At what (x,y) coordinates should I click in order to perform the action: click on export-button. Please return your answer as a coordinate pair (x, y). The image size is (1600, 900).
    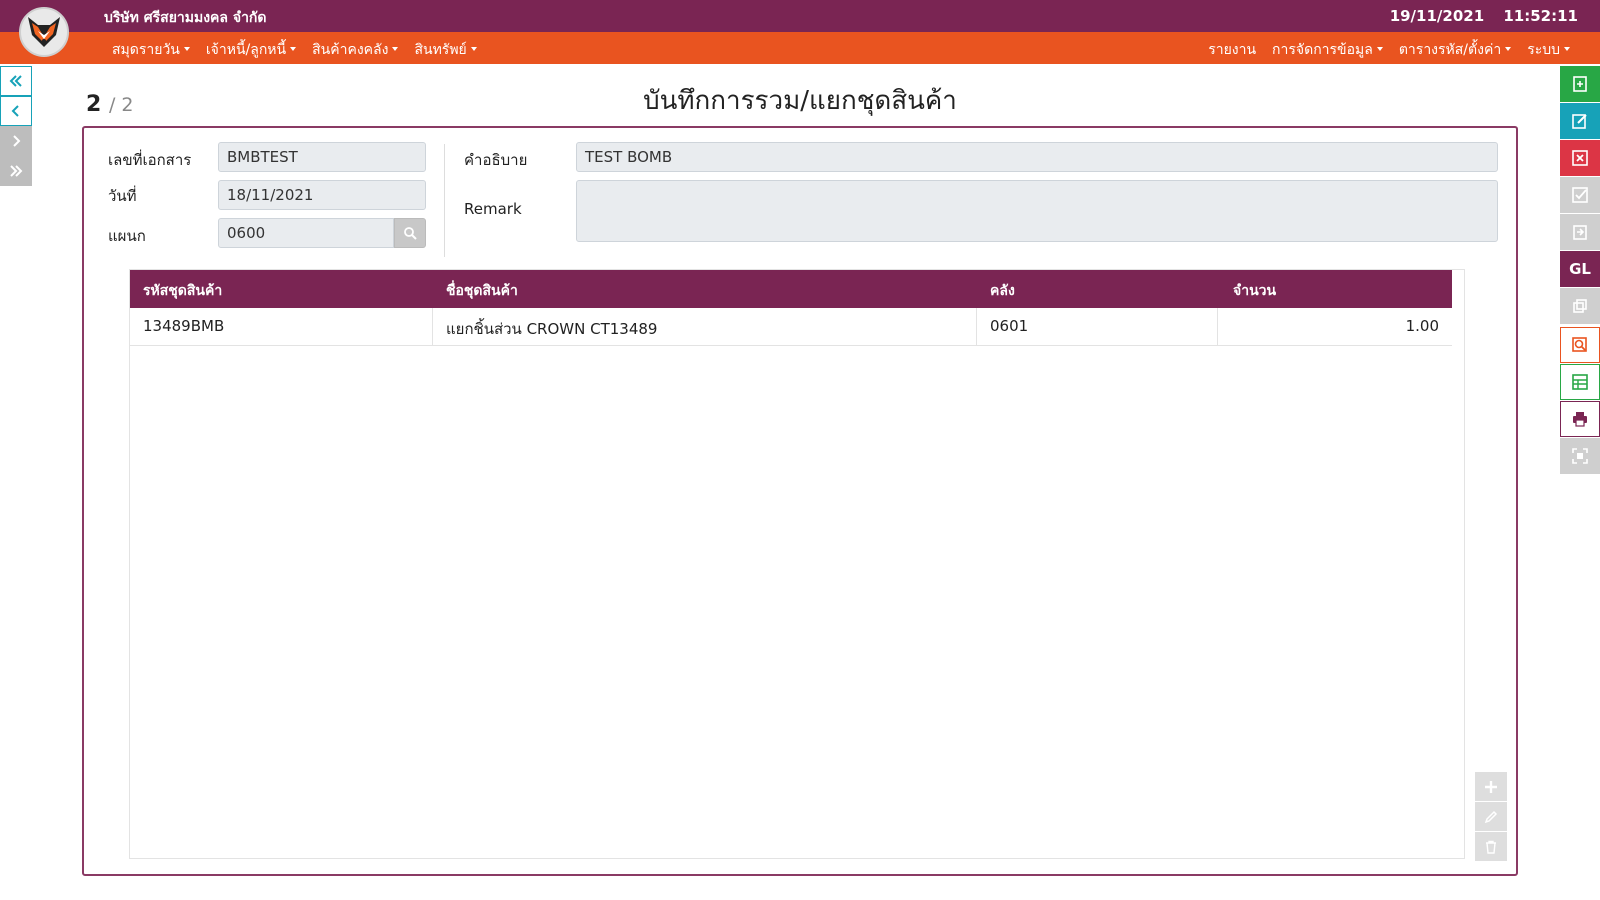
    Looking at the image, I should click on (1580, 232).